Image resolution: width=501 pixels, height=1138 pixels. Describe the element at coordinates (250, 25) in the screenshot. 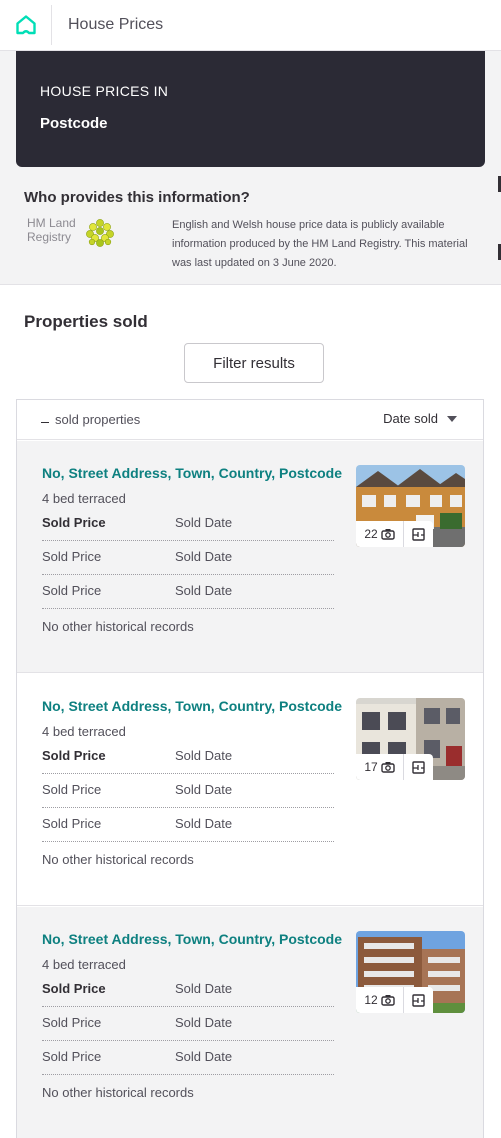

I see `top-bar: House Prices` at that location.